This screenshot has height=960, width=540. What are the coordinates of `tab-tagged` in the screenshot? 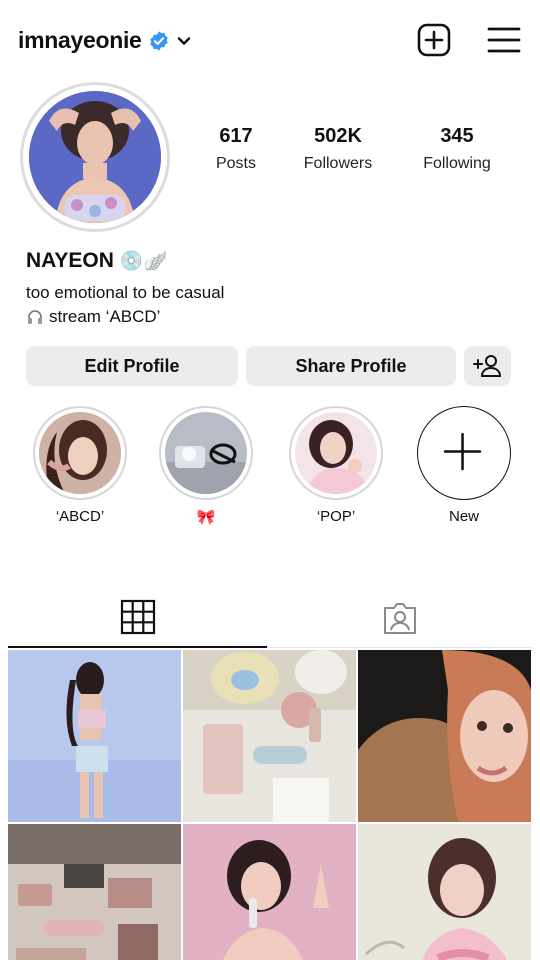 It's located at (399, 618).